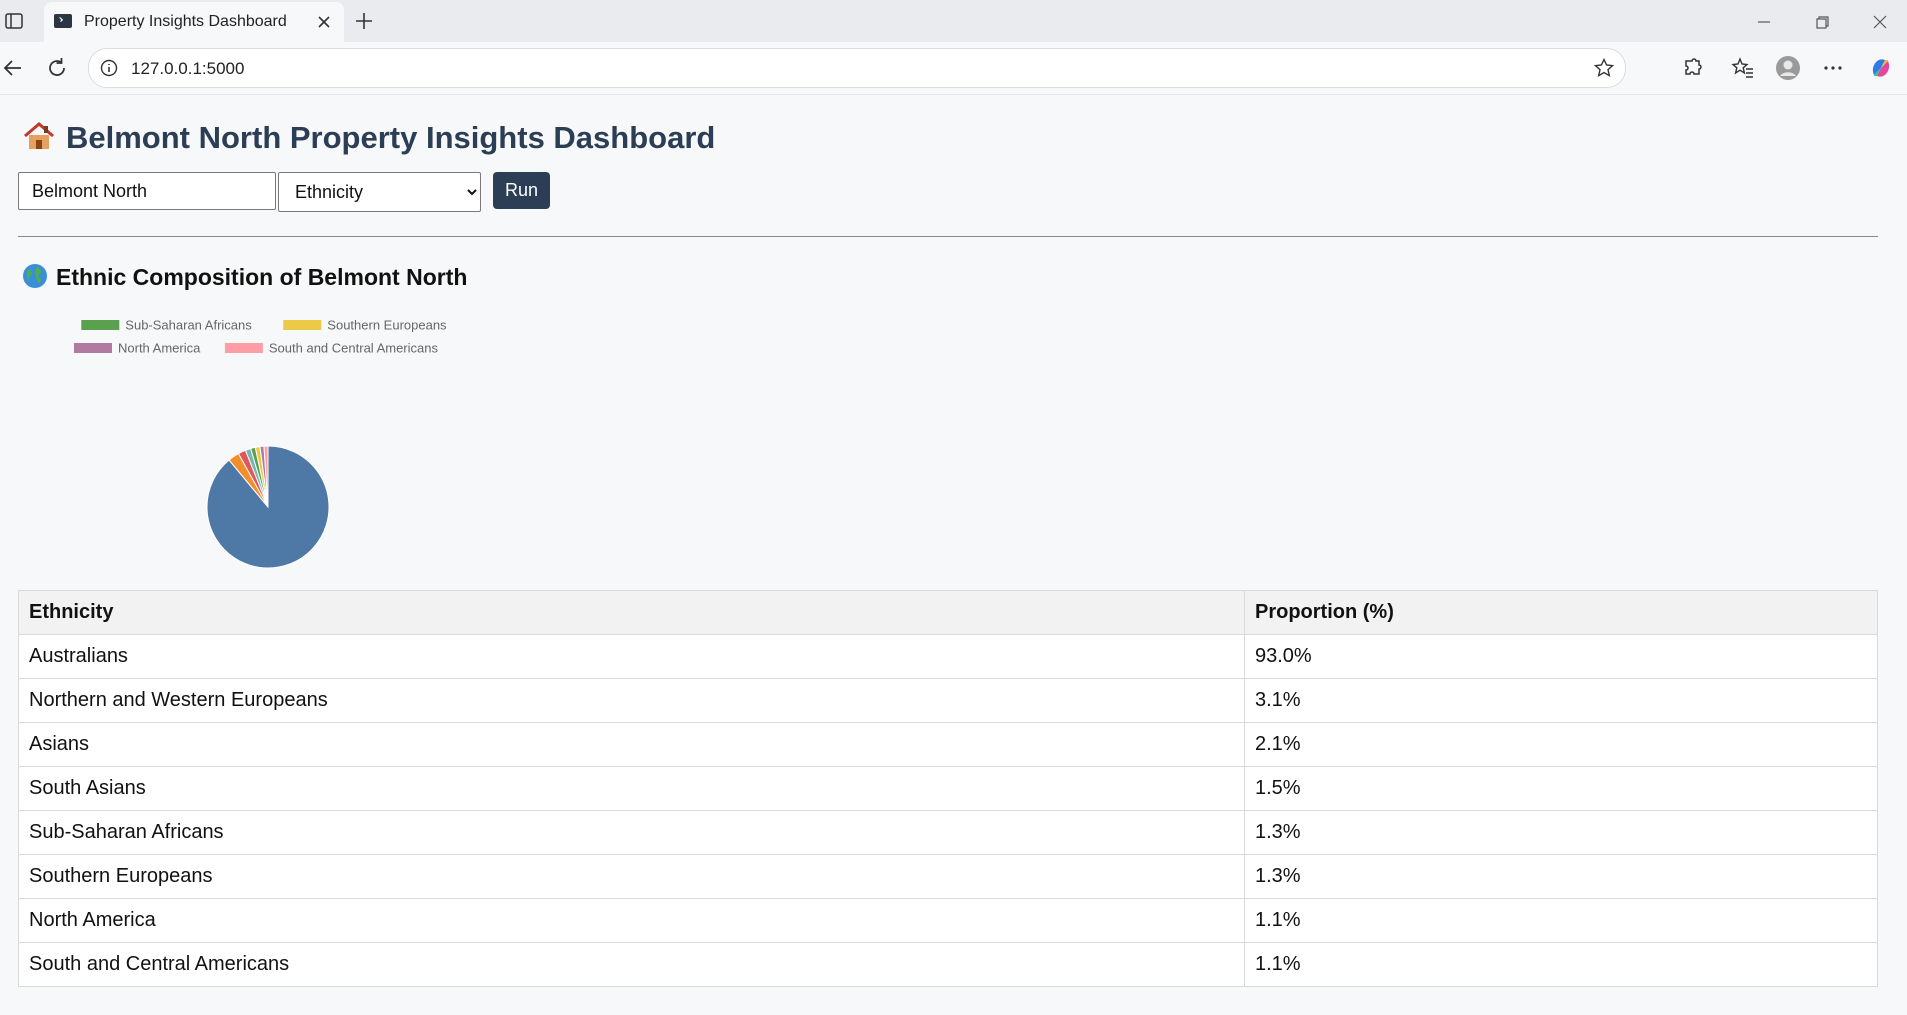 The height and width of the screenshot is (1015, 1907). What do you see at coordinates (188, 68) in the screenshot?
I see `url-text: 127.0.0.1:5000` at bounding box center [188, 68].